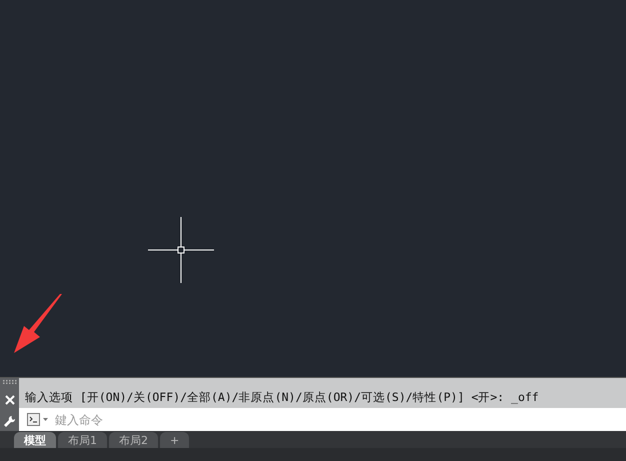 Image resolution: width=626 pixels, height=461 pixels. I want to click on grip-icon, so click(9, 382).